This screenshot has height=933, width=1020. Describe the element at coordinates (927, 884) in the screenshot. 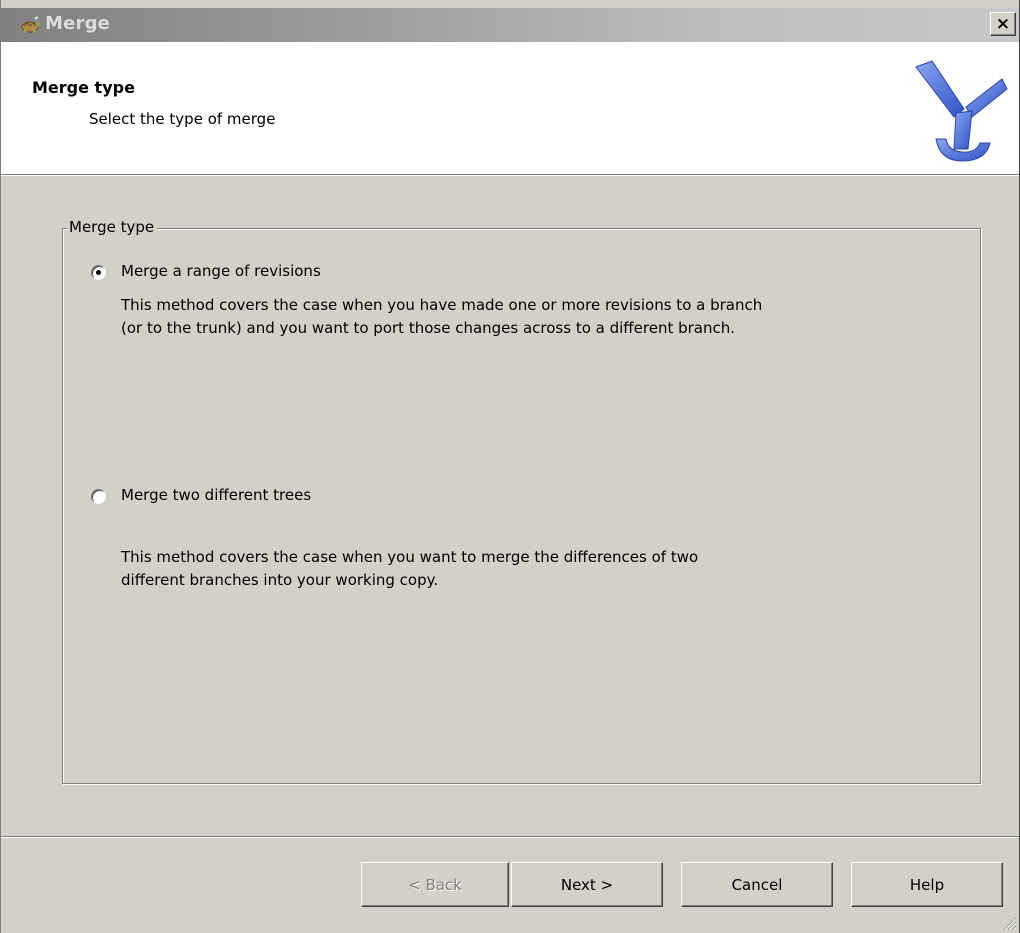

I see `help-button: Help` at that location.